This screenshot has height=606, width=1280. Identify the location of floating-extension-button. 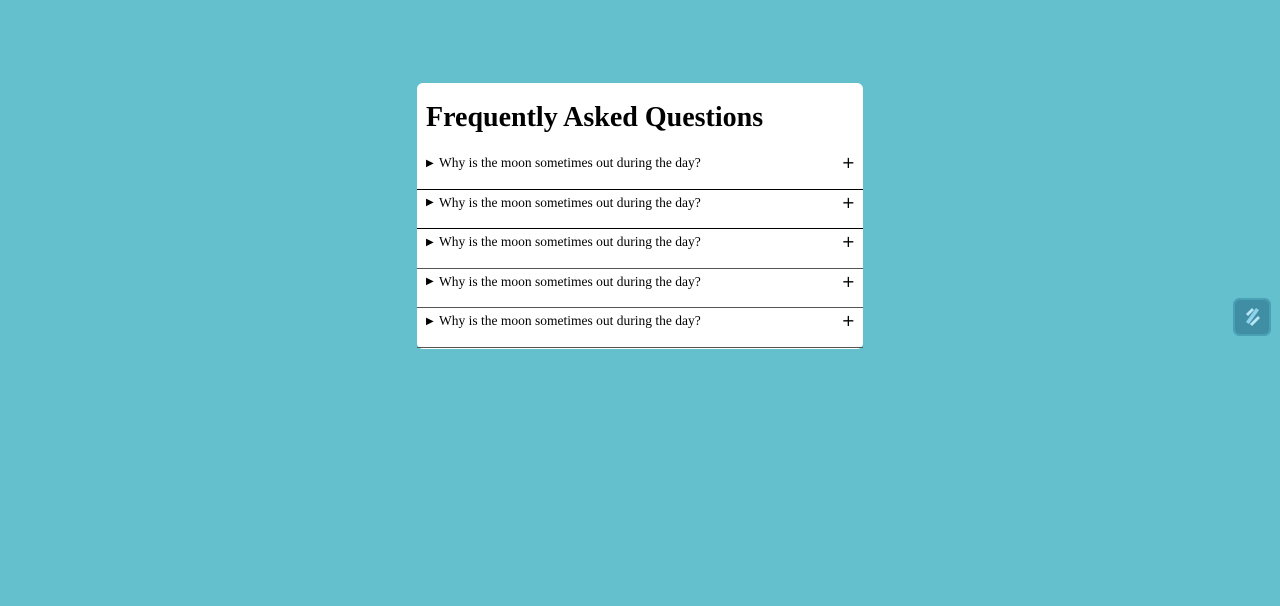
(1252, 317).